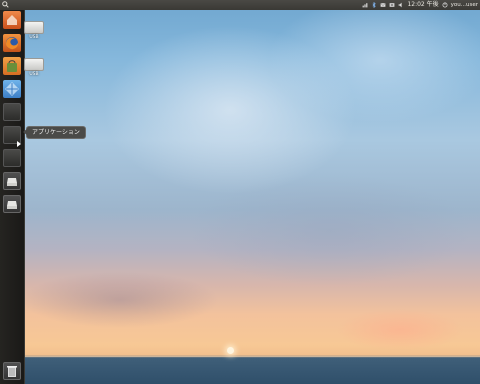 Image resolution: width=480 pixels, height=384 pixels. Describe the element at coordinates (445, 5) in the screenshot. I see `session-icon` at that location.